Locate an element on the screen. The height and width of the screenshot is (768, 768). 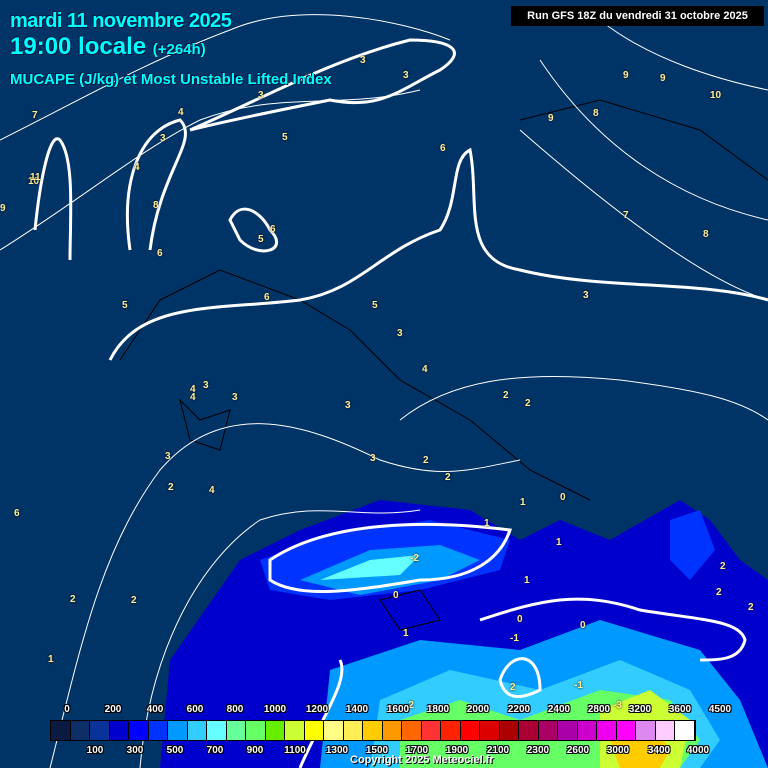
legend-label-top: 600 is located at coordinates (195, 709).